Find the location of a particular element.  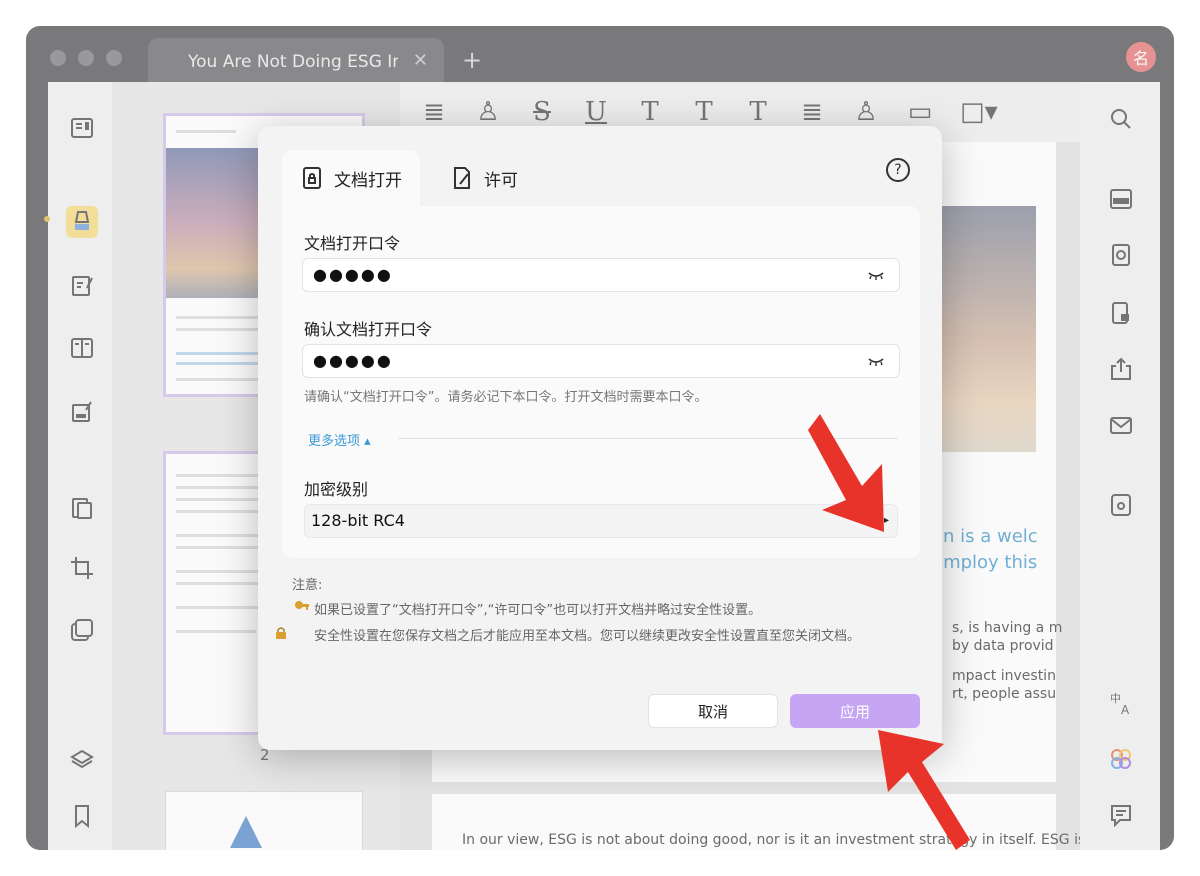

encryption-level-value: 128-bit RC4 is located at coordinates (358, 520).